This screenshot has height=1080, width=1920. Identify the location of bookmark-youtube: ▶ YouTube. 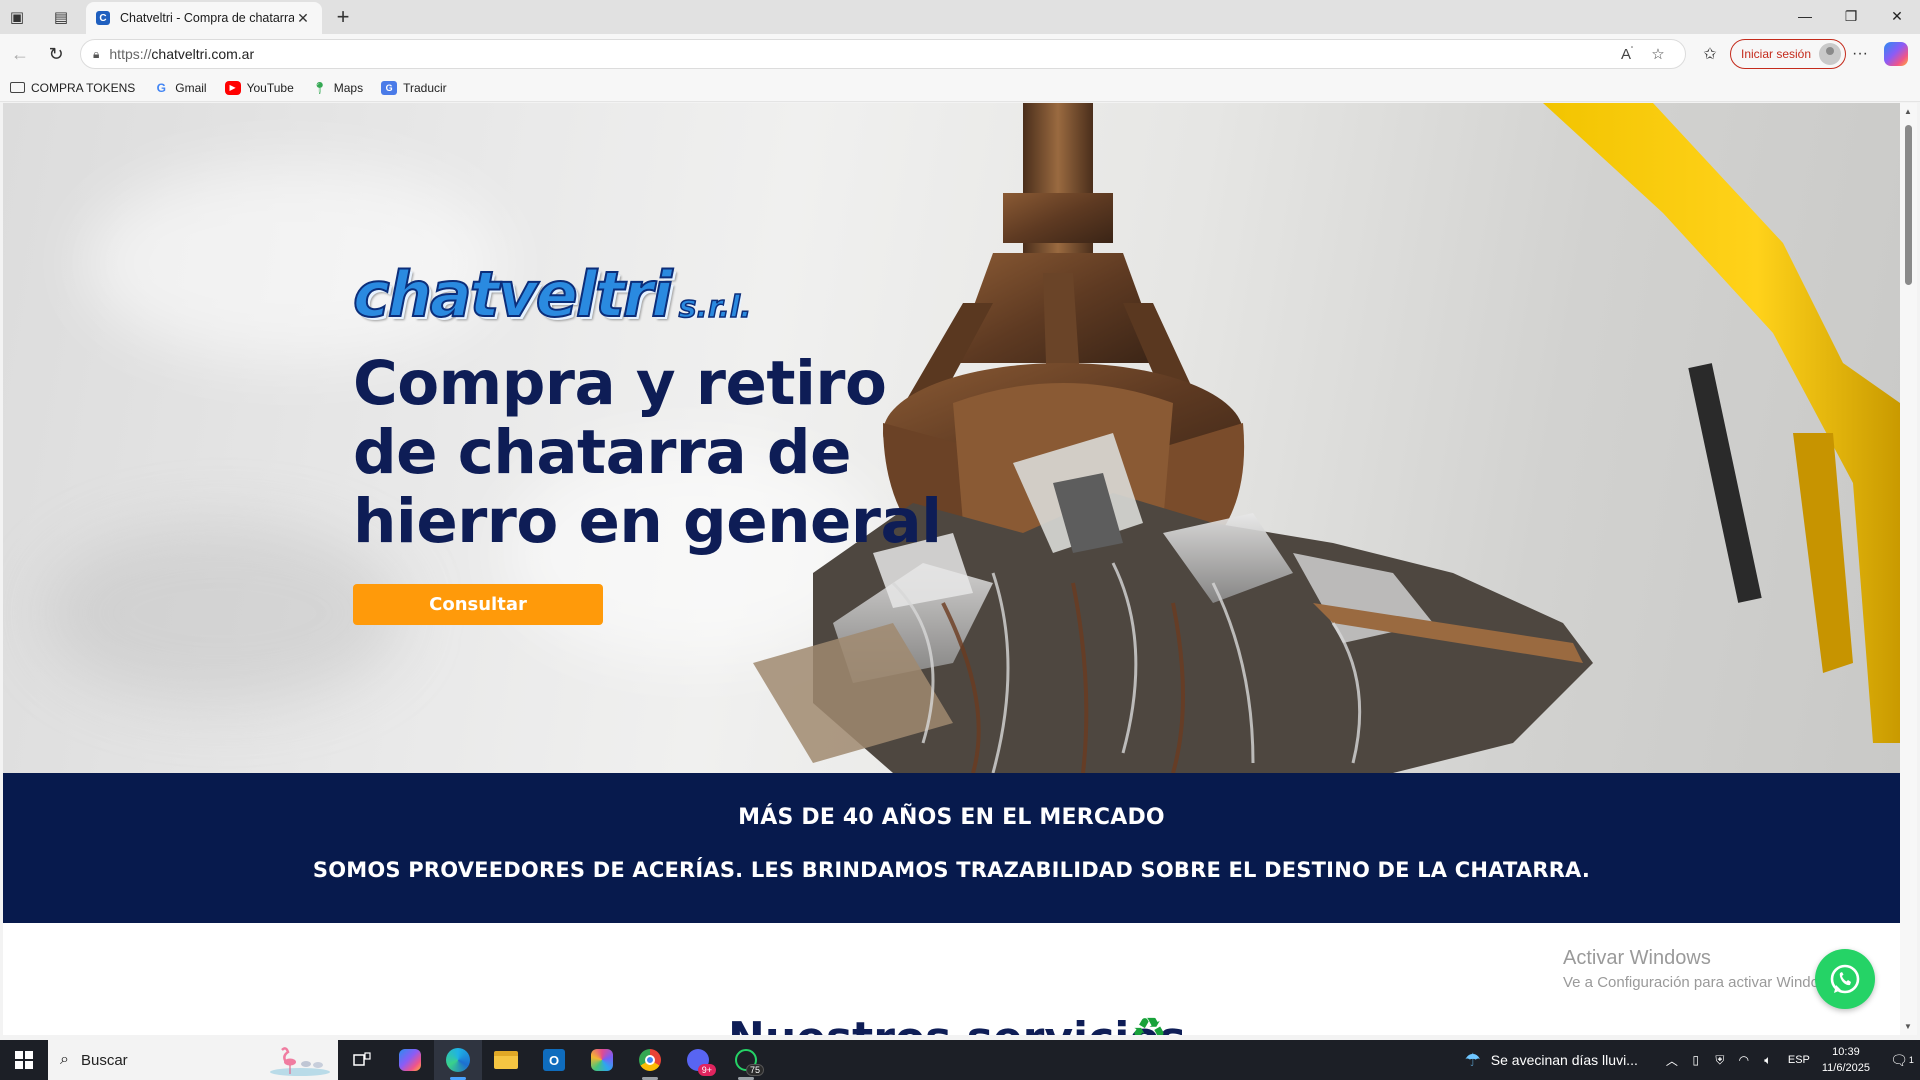
(259, 87).